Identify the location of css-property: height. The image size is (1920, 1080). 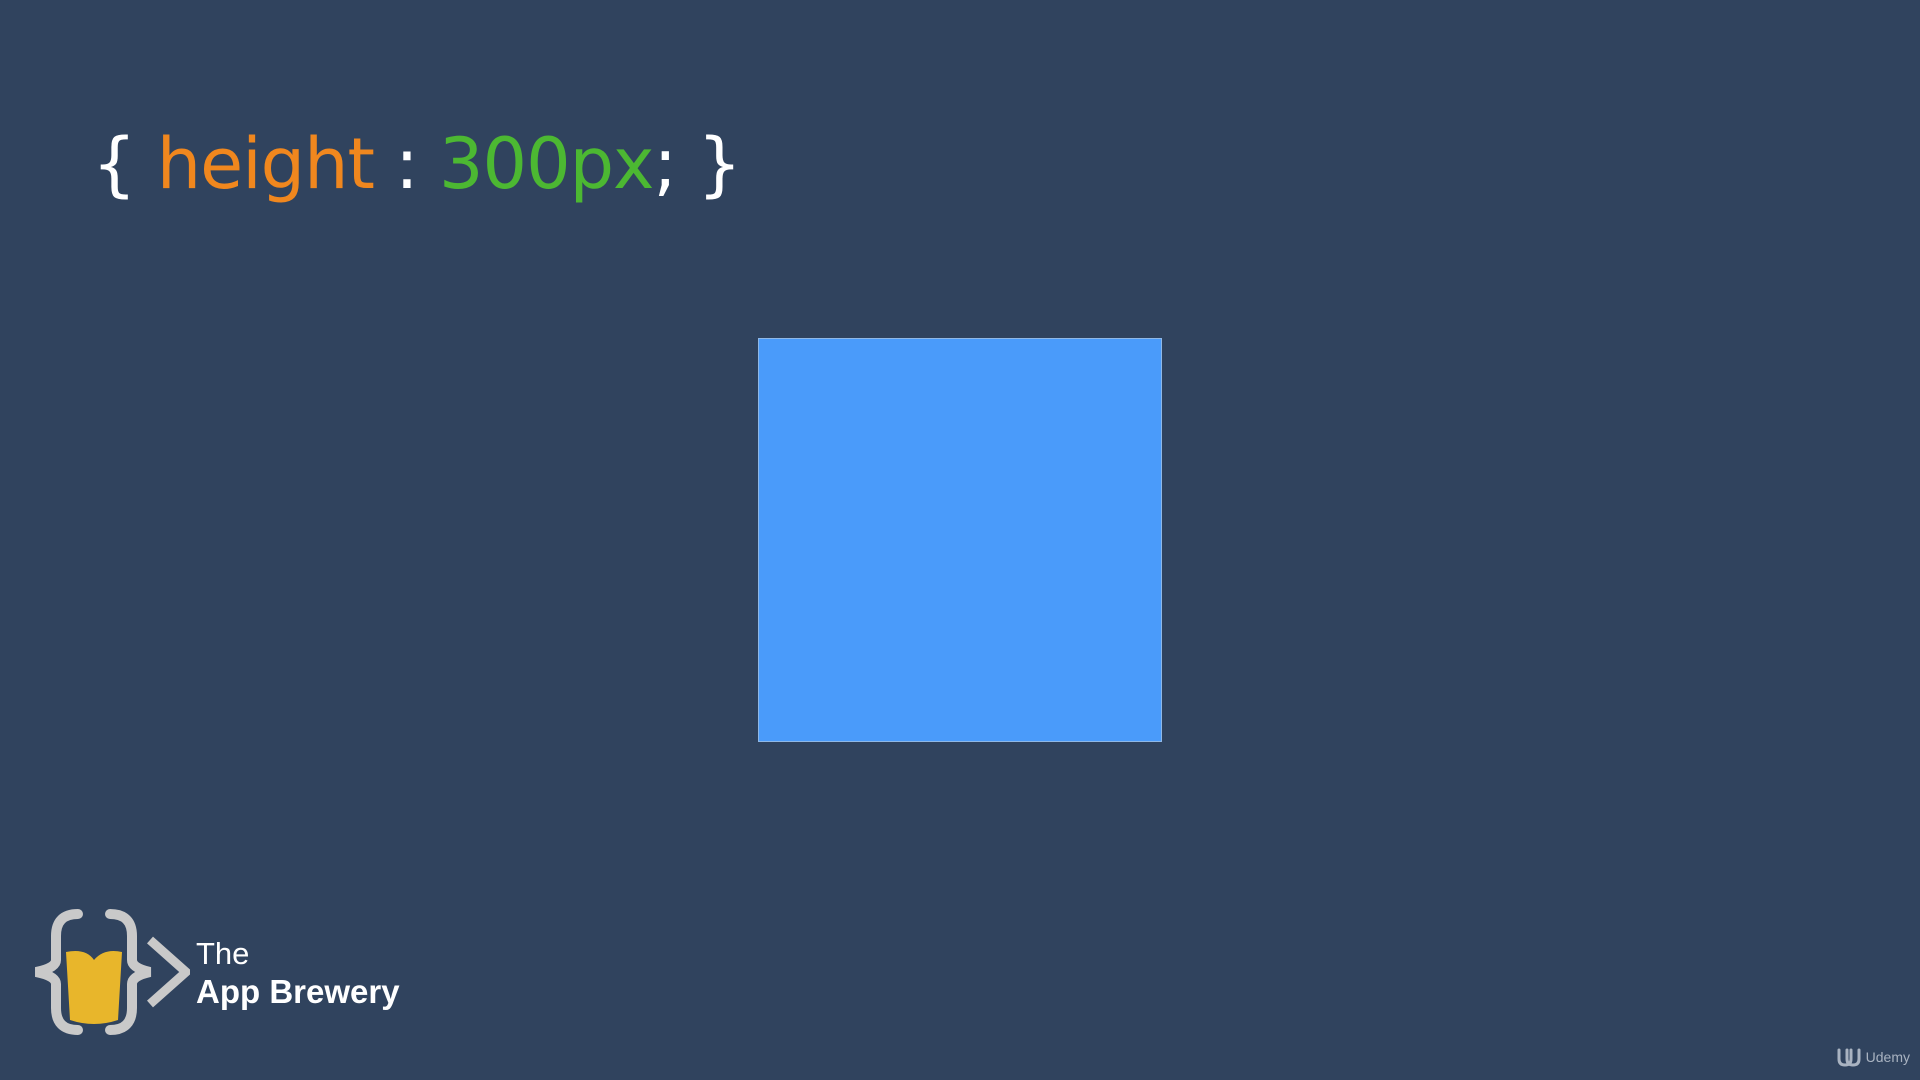
(265, 164).